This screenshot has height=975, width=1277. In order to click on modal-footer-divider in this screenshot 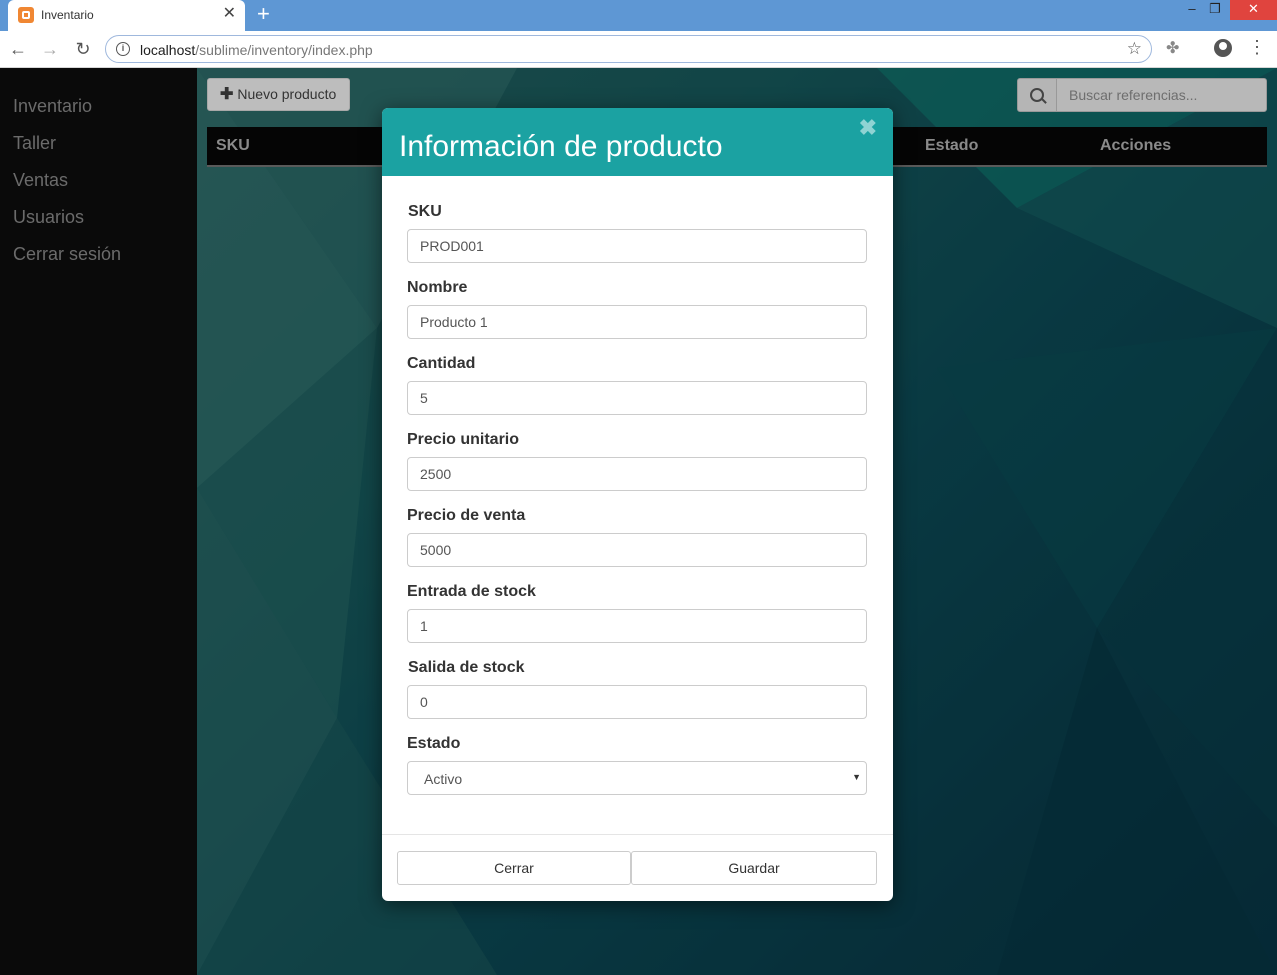, I will do `click(637, 834)`.